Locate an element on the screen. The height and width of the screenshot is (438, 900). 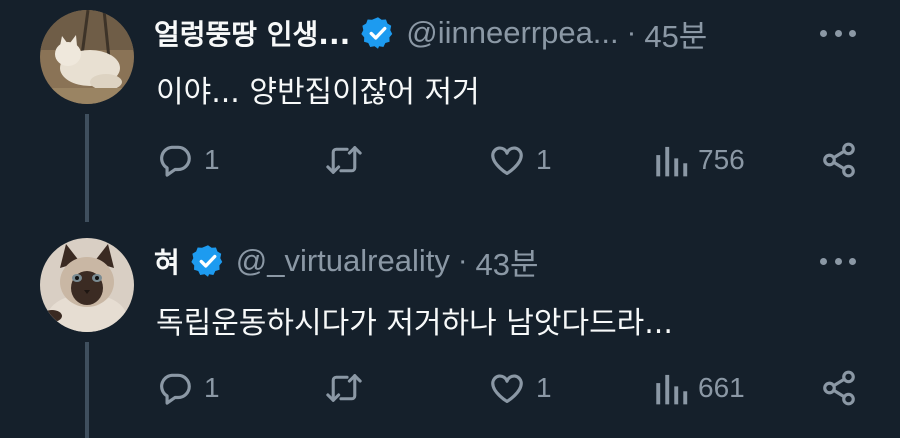
tweet-text: 이야... 양반집이잖어 저거 is located at coordinates (318, 92).